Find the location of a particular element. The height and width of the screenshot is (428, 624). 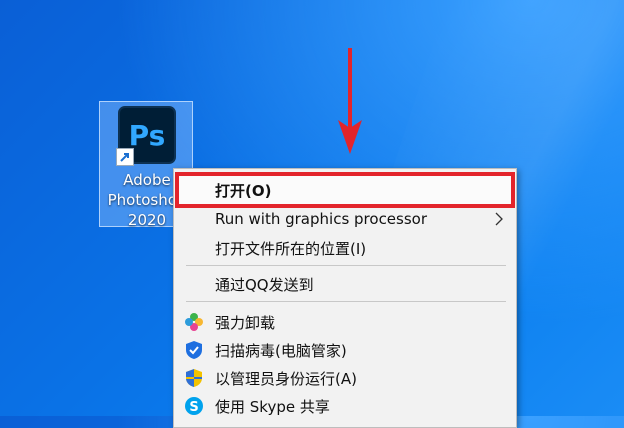

menu-item-scan-virus: 扫描病毒(电脑管家) is located at coordinates (345, 350).